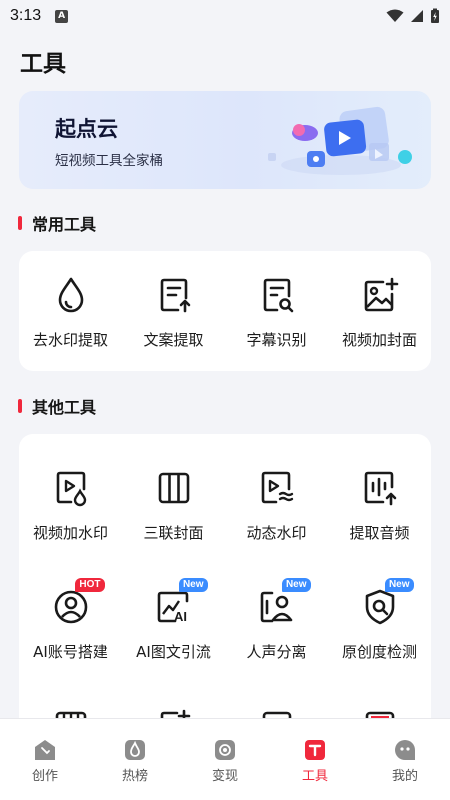  I want to click on tab-tools: 工具, so click(315, 759).